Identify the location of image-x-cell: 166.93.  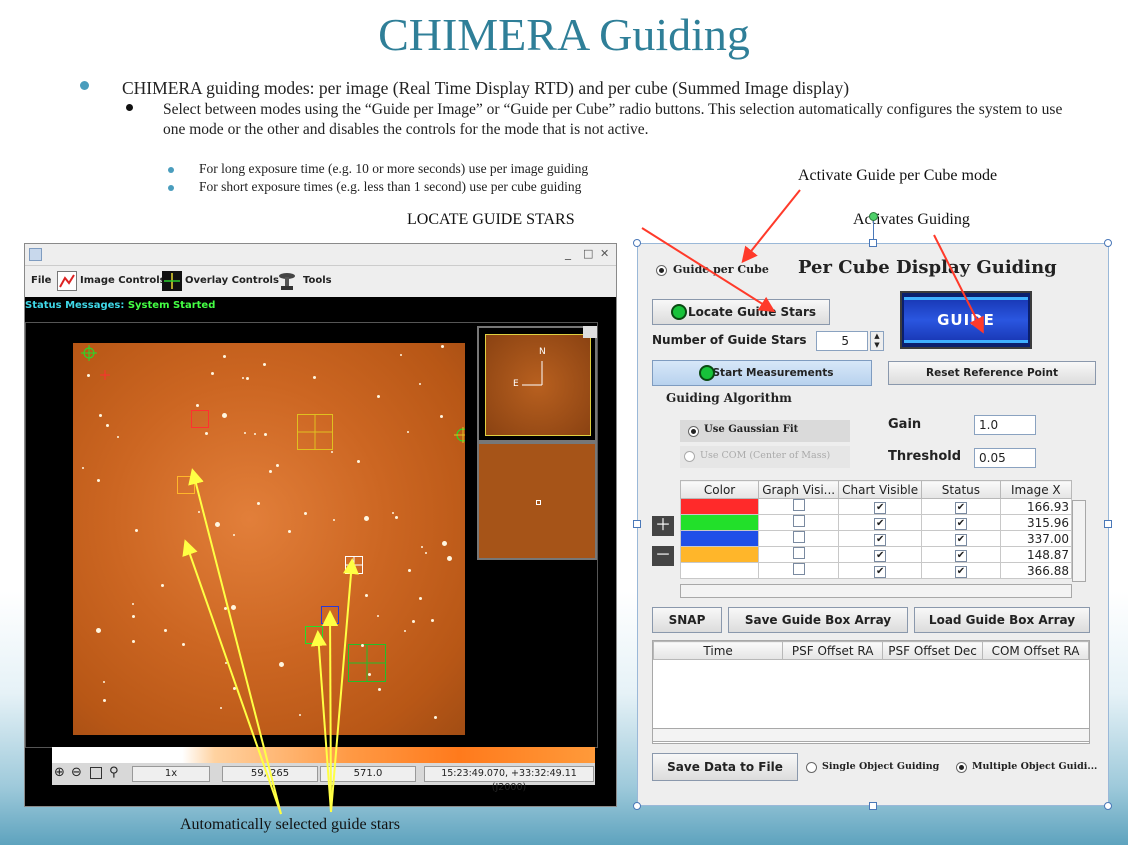
(1036, 506).